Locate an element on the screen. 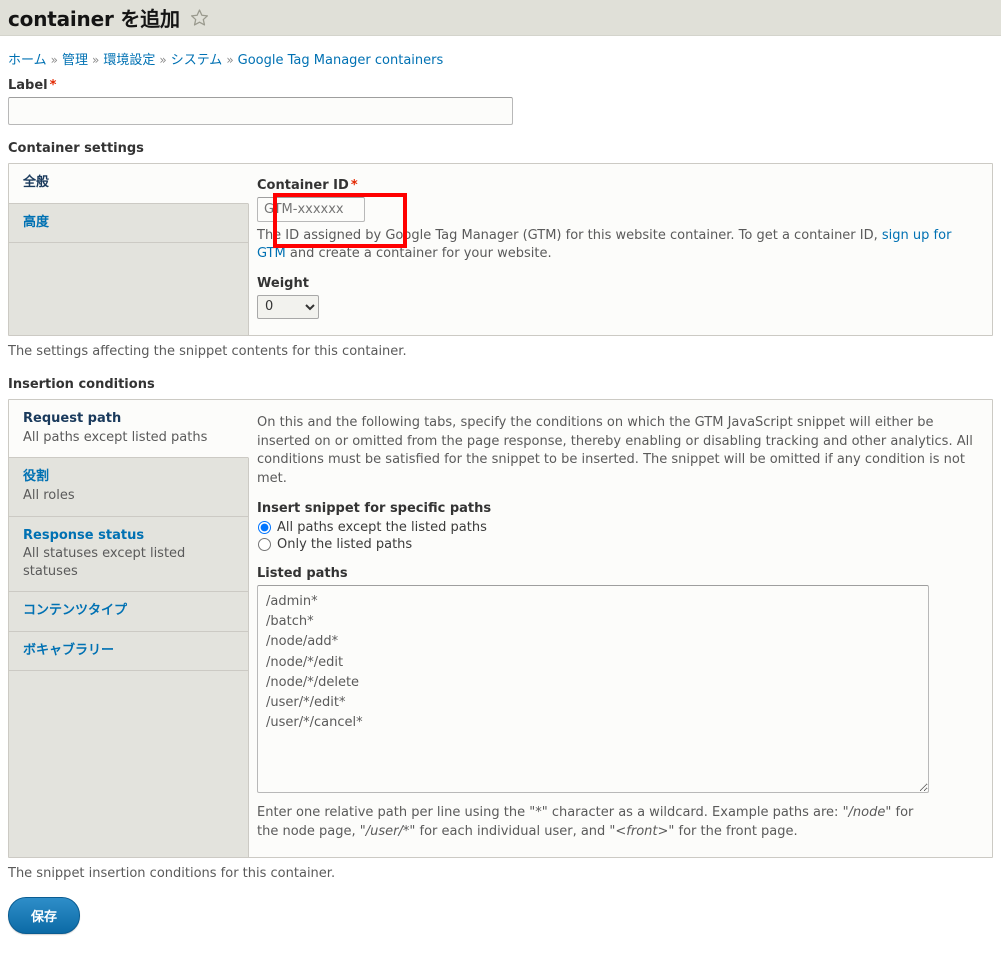 The width and height of the screenshot is (1001, 961). container-id-label-text: Container ID is located at coordinates (303, 185).